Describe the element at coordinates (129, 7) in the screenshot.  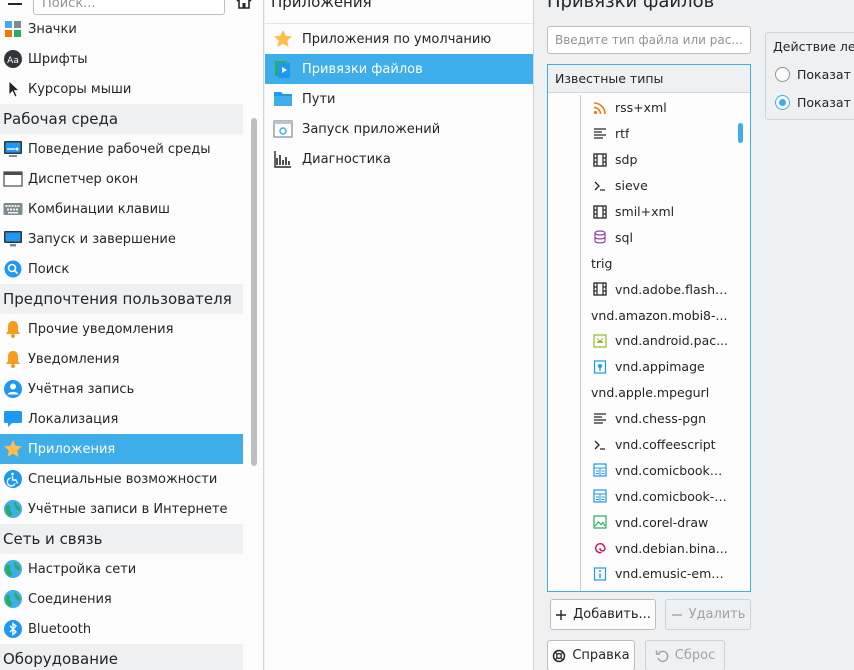
I see `search-input` at that location.